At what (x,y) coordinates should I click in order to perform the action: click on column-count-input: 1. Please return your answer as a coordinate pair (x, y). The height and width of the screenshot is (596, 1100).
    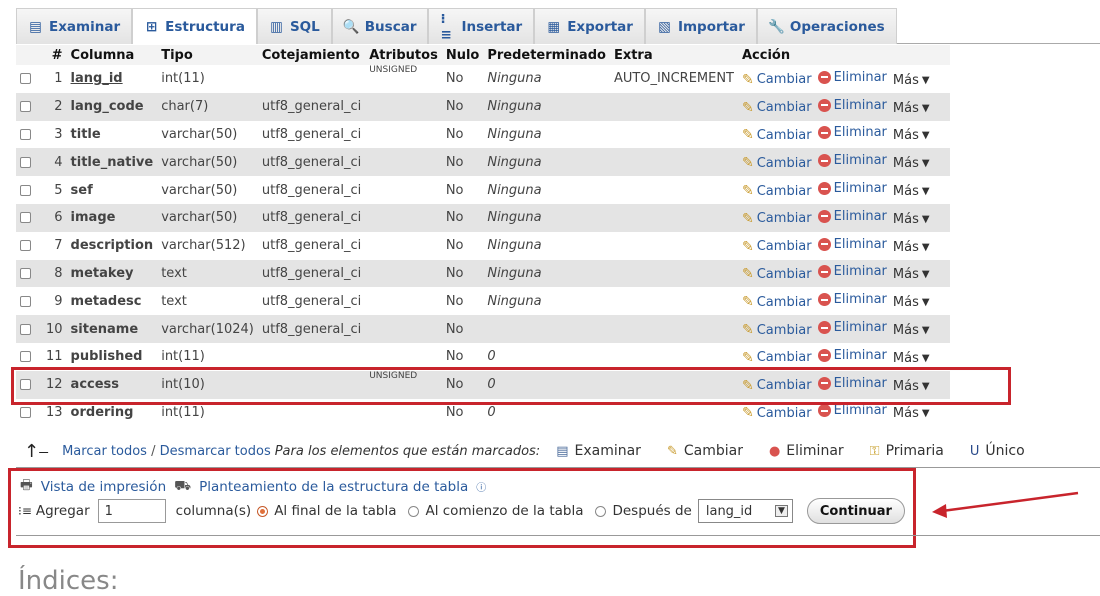
    Looking at the image, I should click on (131, 511).